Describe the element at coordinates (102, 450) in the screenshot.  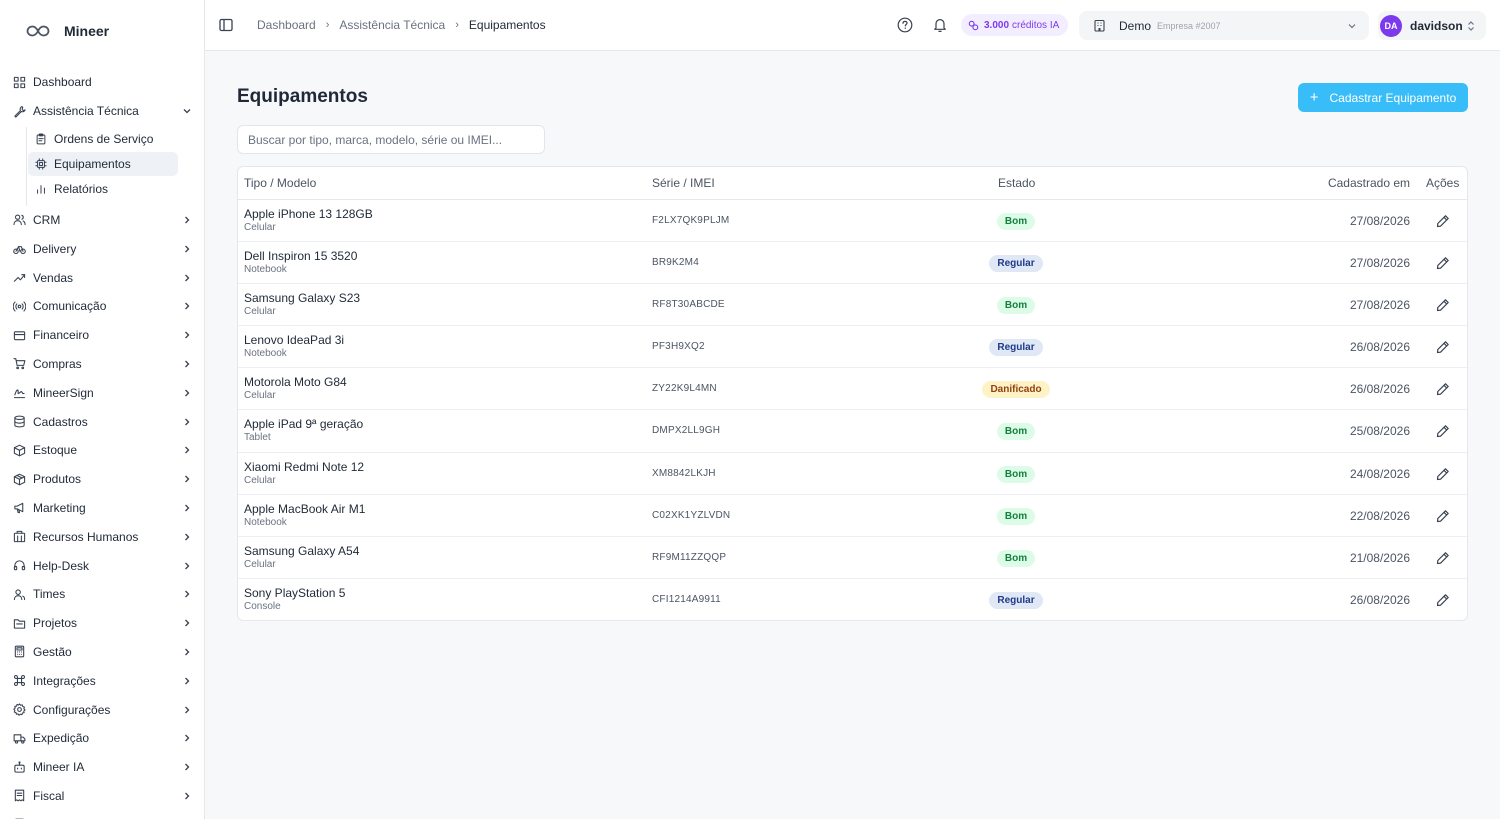
I see `sidebar-item-estoque: Estoque` at that location.